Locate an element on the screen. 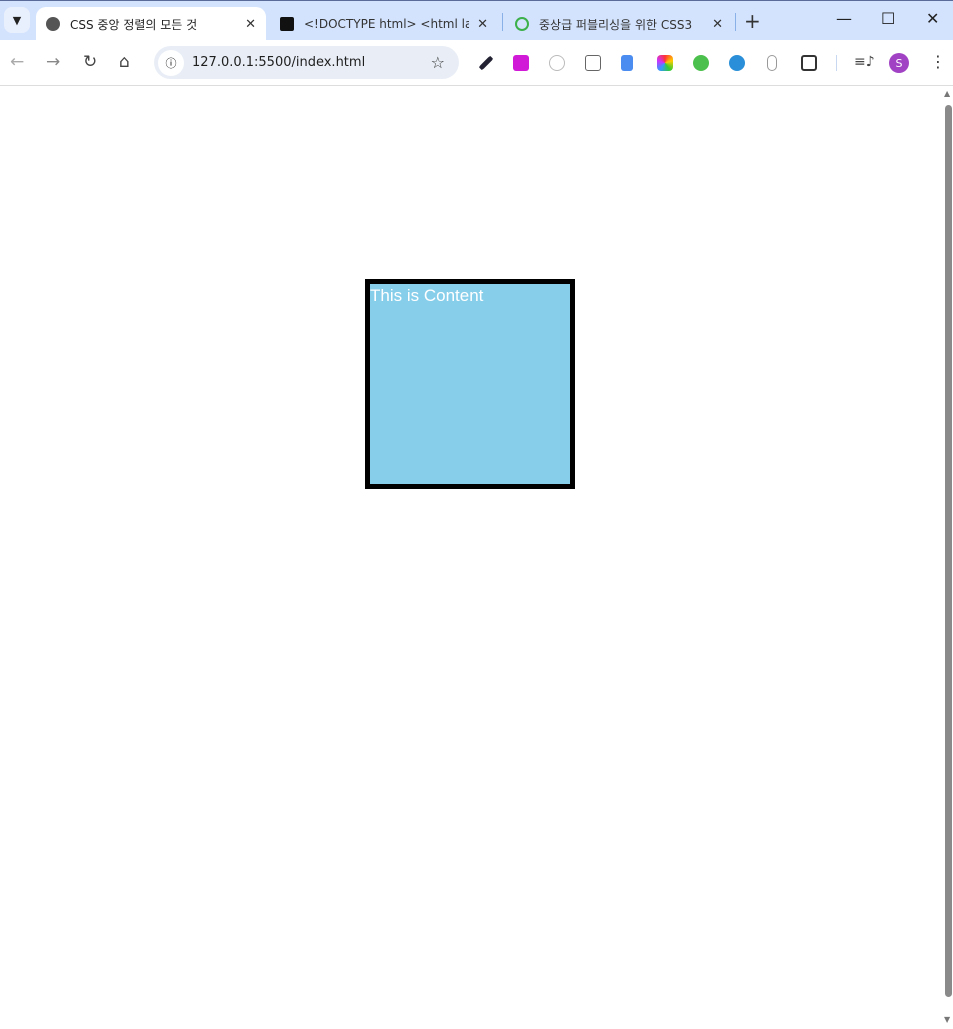  mobile-icon is located at coordinates (627, 63).